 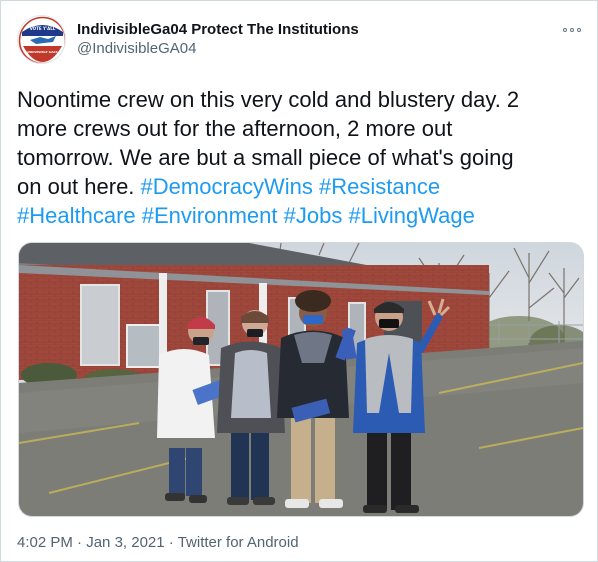 I want to click on tweet-text-line-4: on out here. #DemocracyWins #Resistance, so click(x=300, y=186).